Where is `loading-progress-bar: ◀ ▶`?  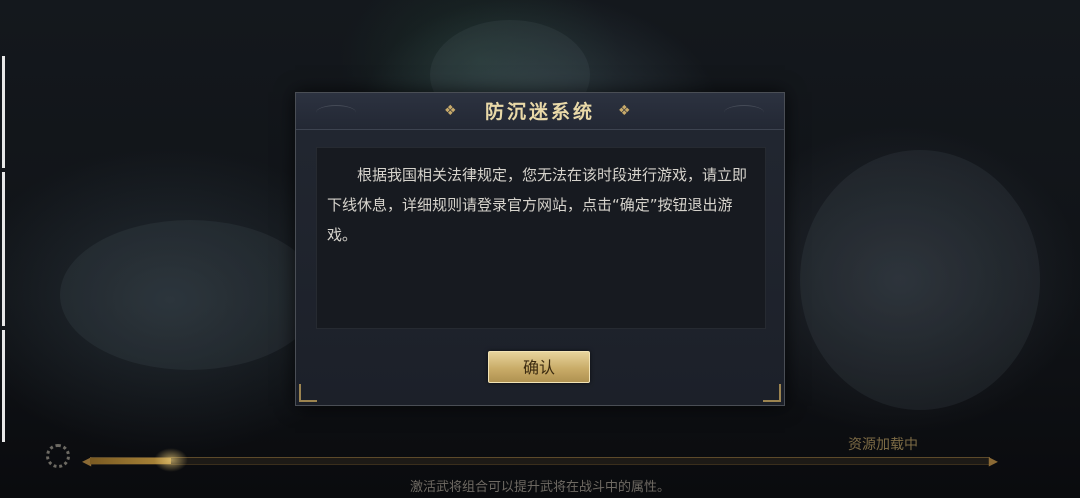
loading-progress-bar: ◀ ▶ is located at coordinates (540, 460).